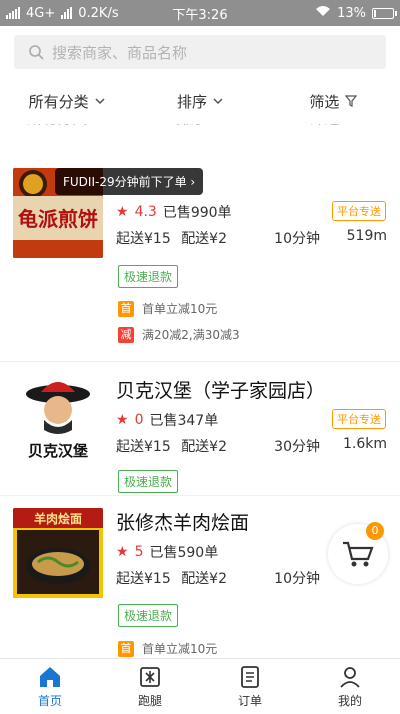  I want to click on shop-rating: 4.3, so click(145, 212).